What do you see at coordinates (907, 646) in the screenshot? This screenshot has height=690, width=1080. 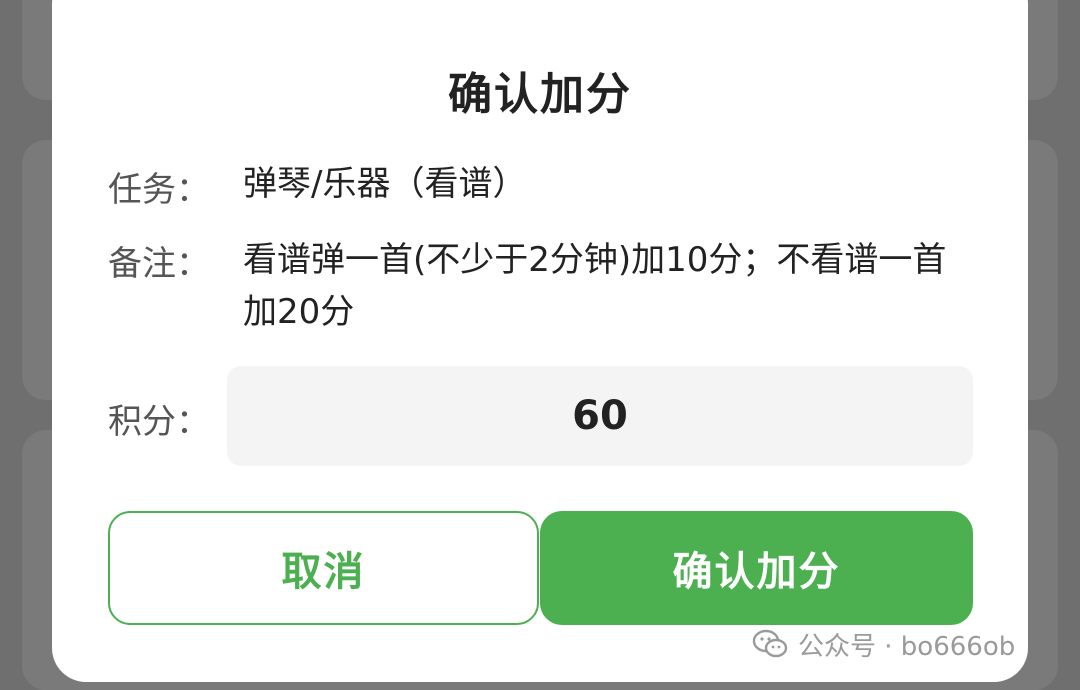 I see `watermark-text: 公众号 · bo666ob` at bounding box center [907, 646].